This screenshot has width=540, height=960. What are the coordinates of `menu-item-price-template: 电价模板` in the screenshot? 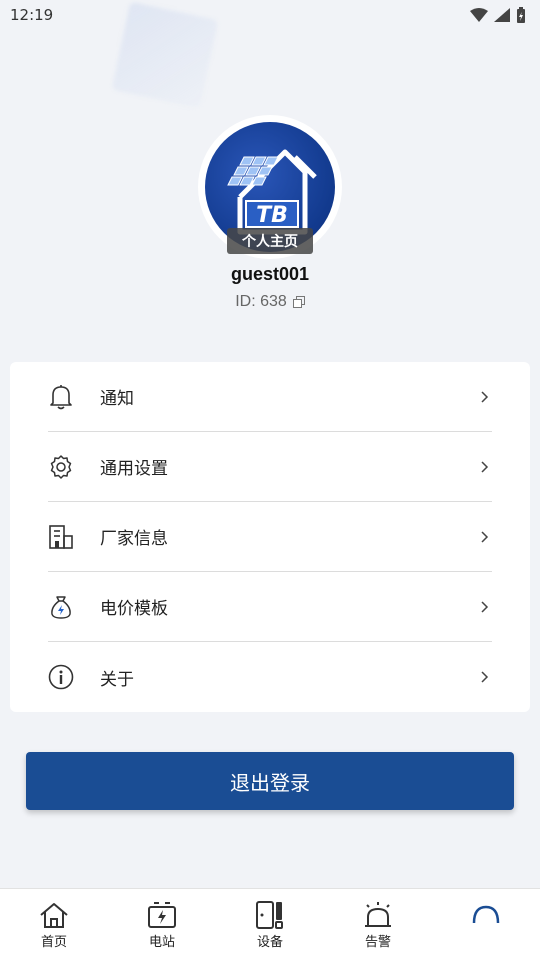 It's located at (270, 607).